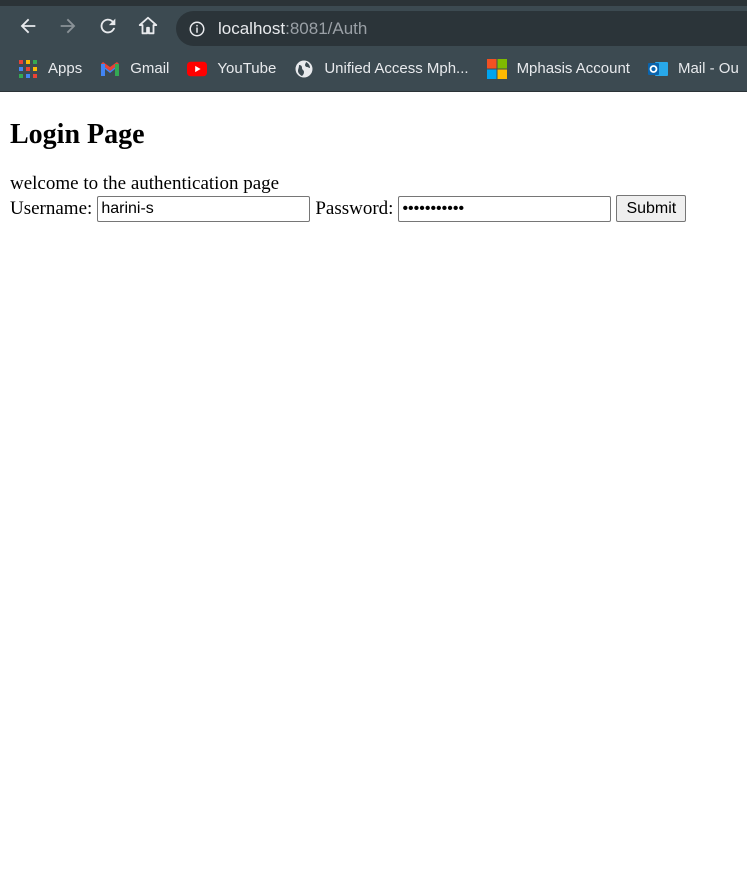 This screenshot has height=872, width=747. I want to click on bookmark-apps: Apps, so click(50, 69).